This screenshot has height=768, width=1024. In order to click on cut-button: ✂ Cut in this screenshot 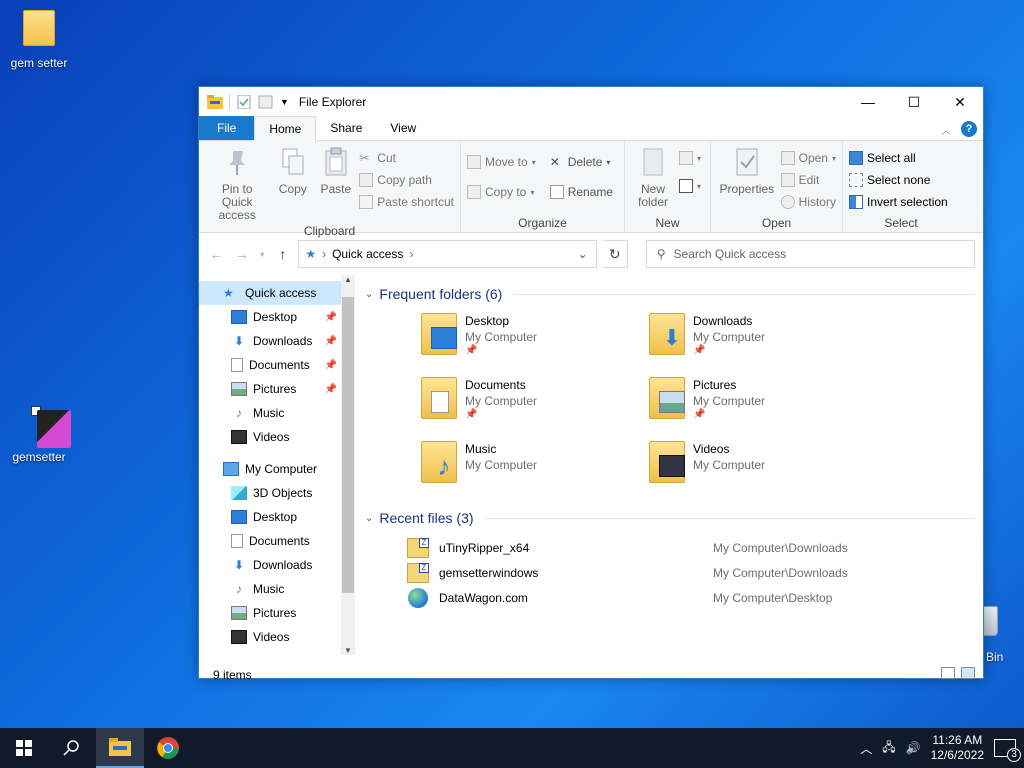, I will do `click(406, 158)`.